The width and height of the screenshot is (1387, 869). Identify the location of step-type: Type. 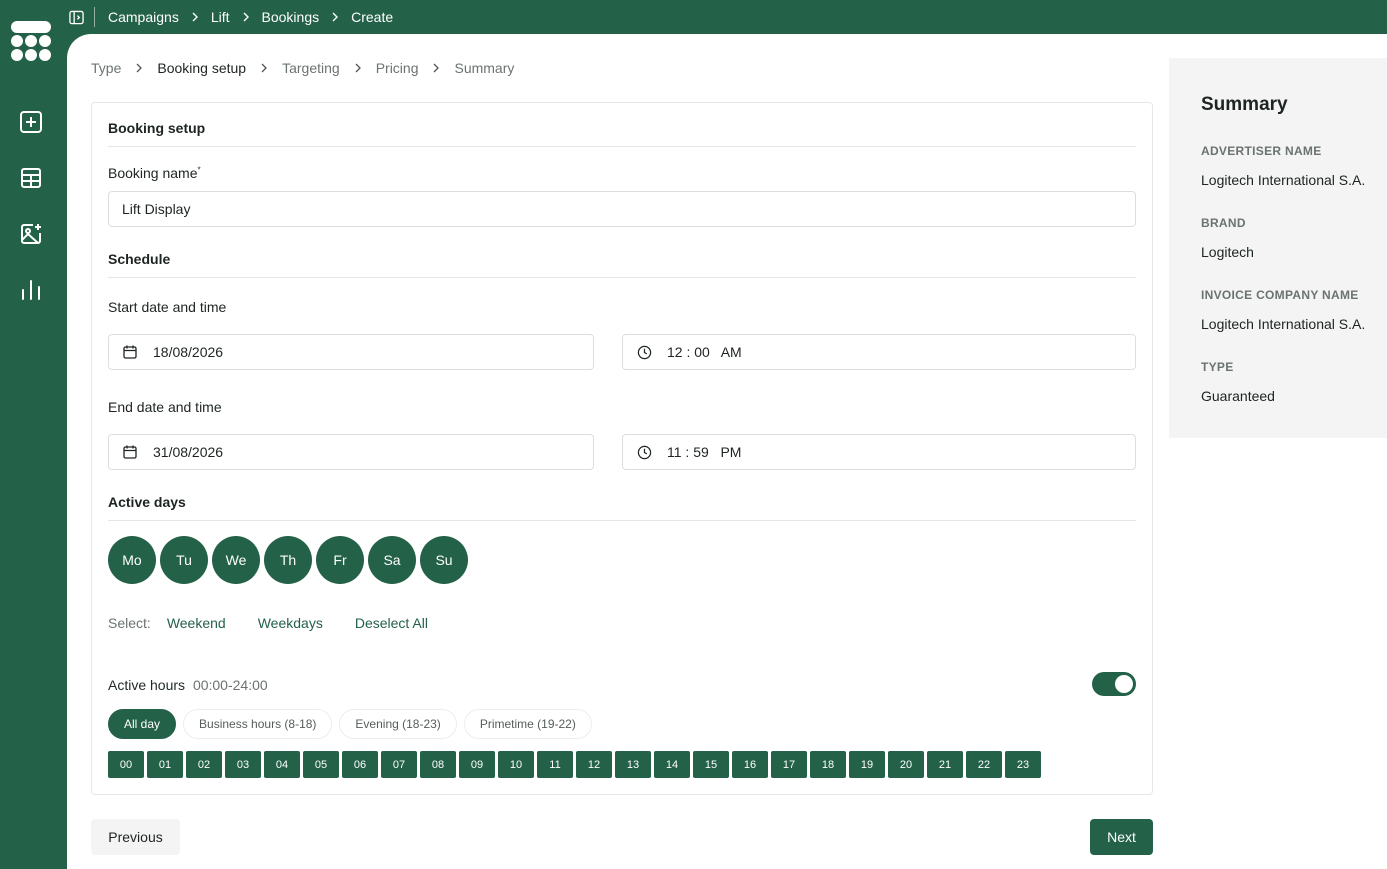
(106, 68).